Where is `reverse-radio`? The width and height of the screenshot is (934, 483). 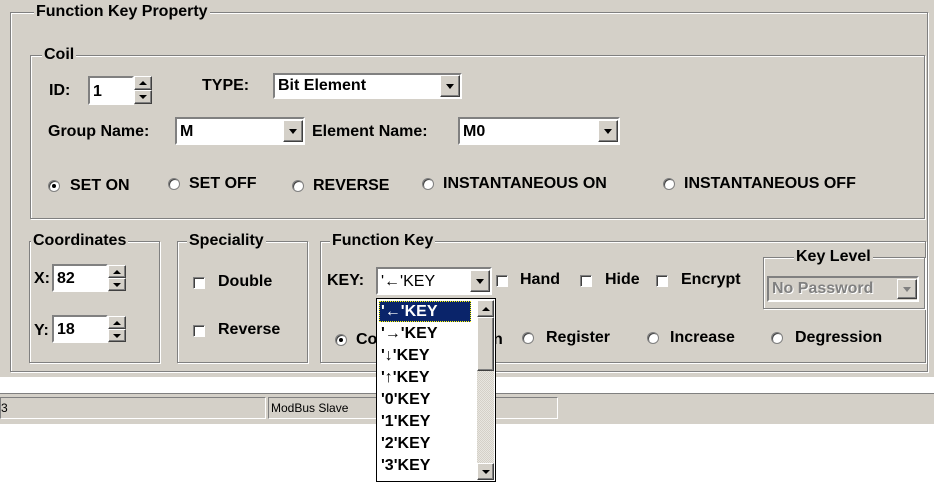
reverse-radio is located at coordinates (298, 186).